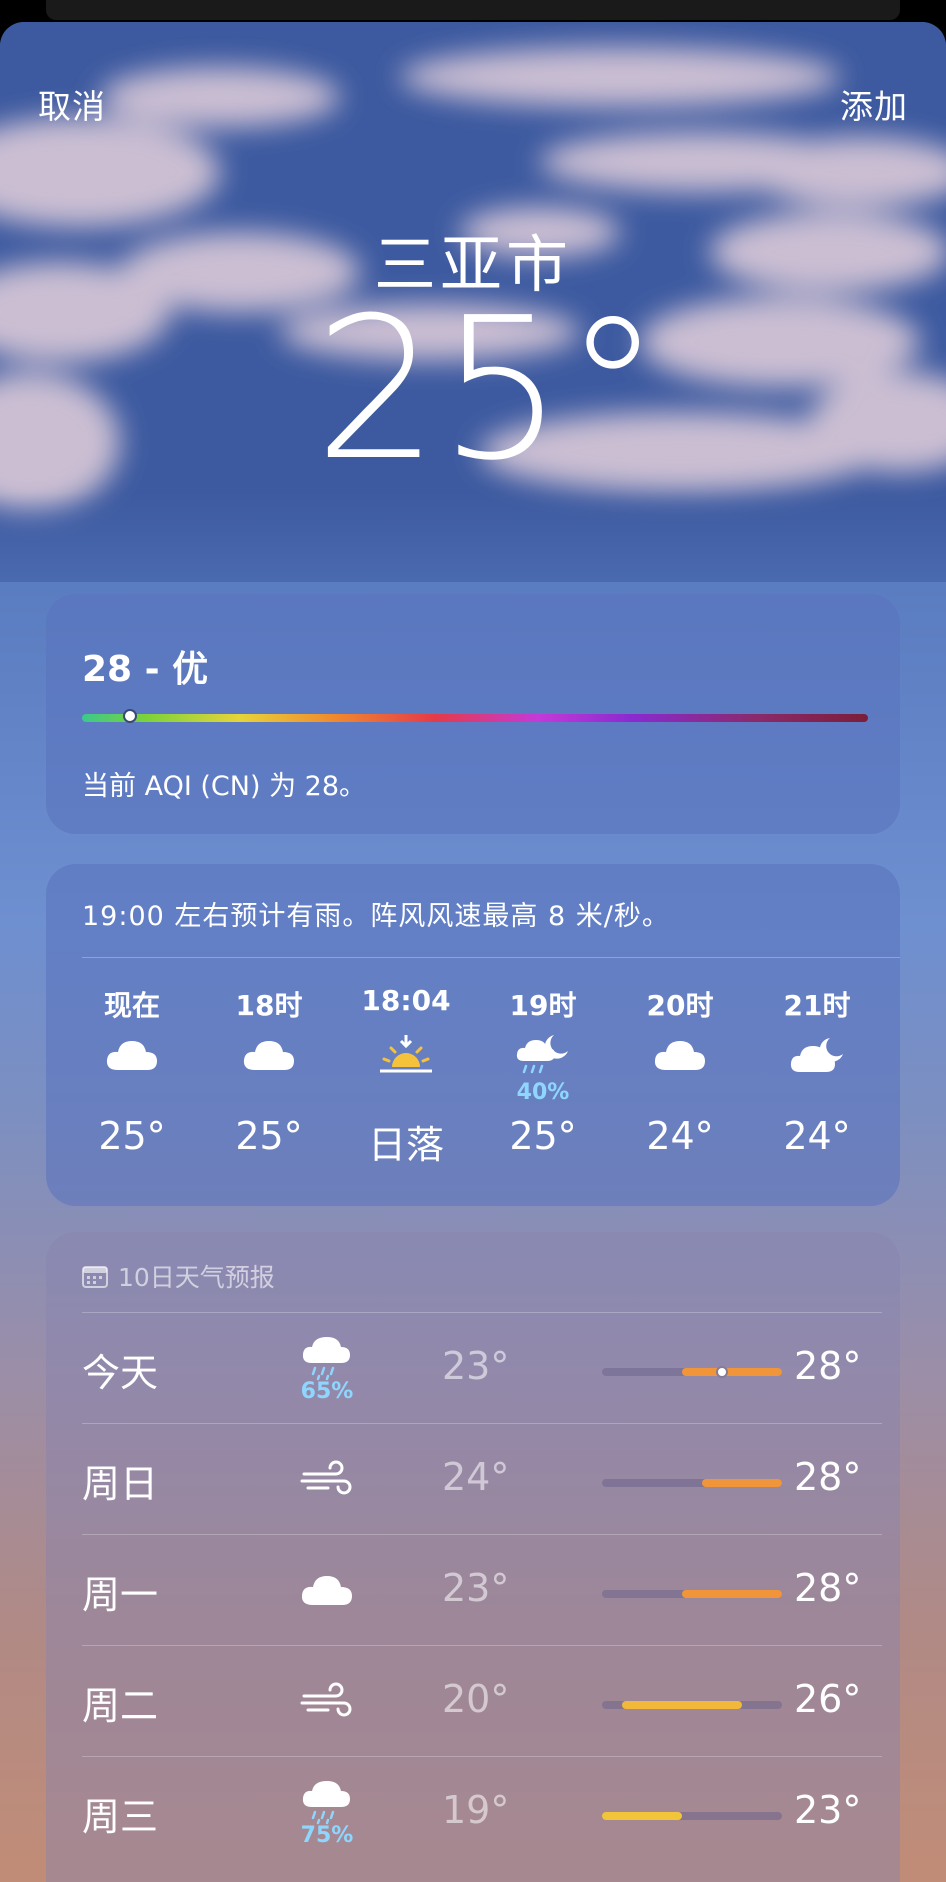 Image resolution: width=946 pixels, height=1882 pixels. I want to click on hourly-item: 现在 25°, so click(132, 1071).